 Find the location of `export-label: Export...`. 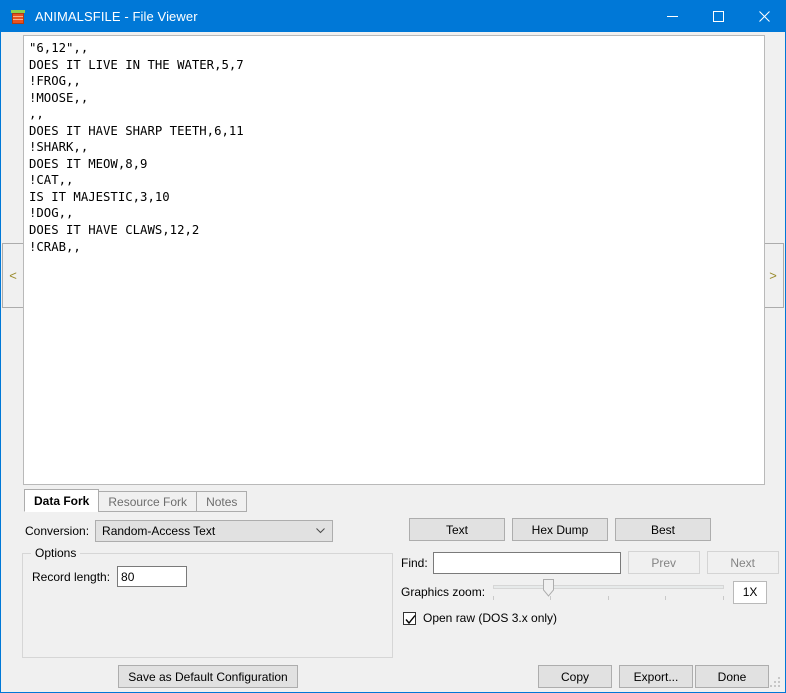

export-label: Export... is located at coordinates (656, 676).